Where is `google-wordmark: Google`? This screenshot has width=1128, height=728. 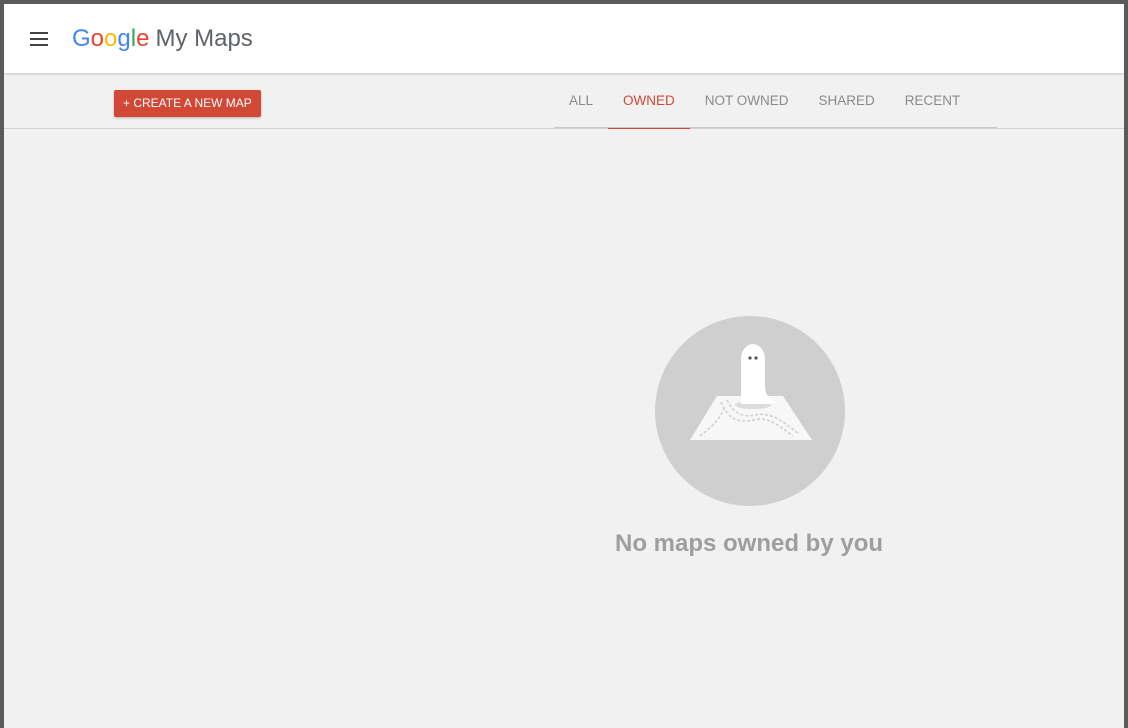 google-wordmark: Google is located at coordinates (110, 38).